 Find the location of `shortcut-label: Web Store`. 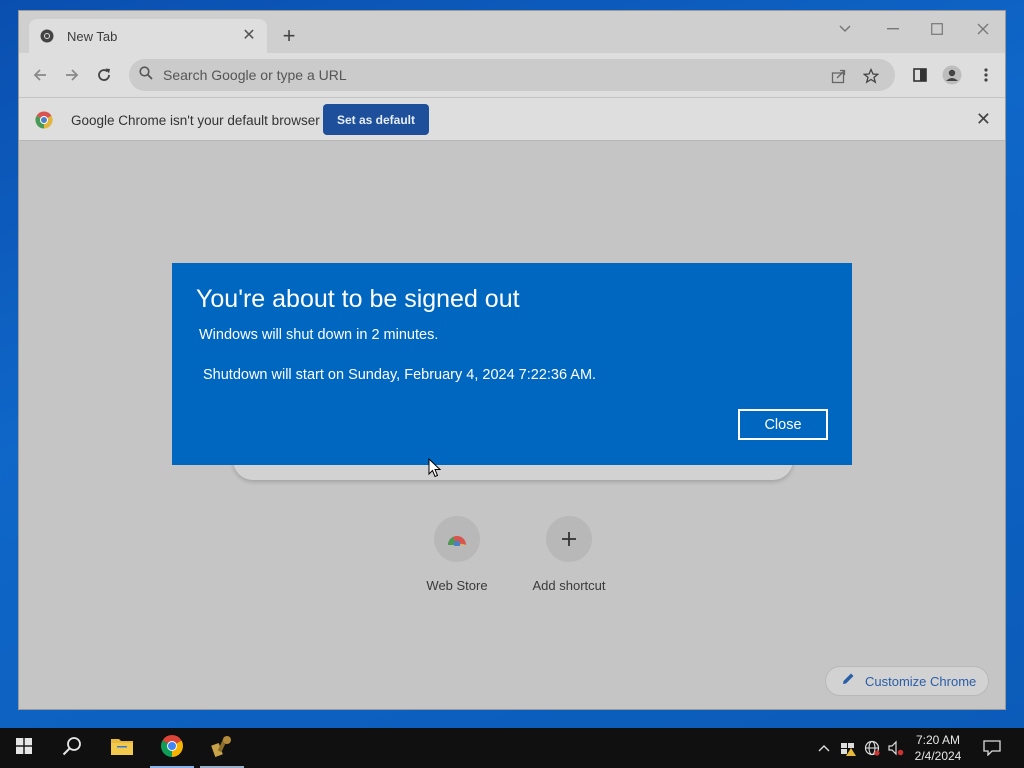

shortcut-label: Web Store is located at coordinates (457, 585).